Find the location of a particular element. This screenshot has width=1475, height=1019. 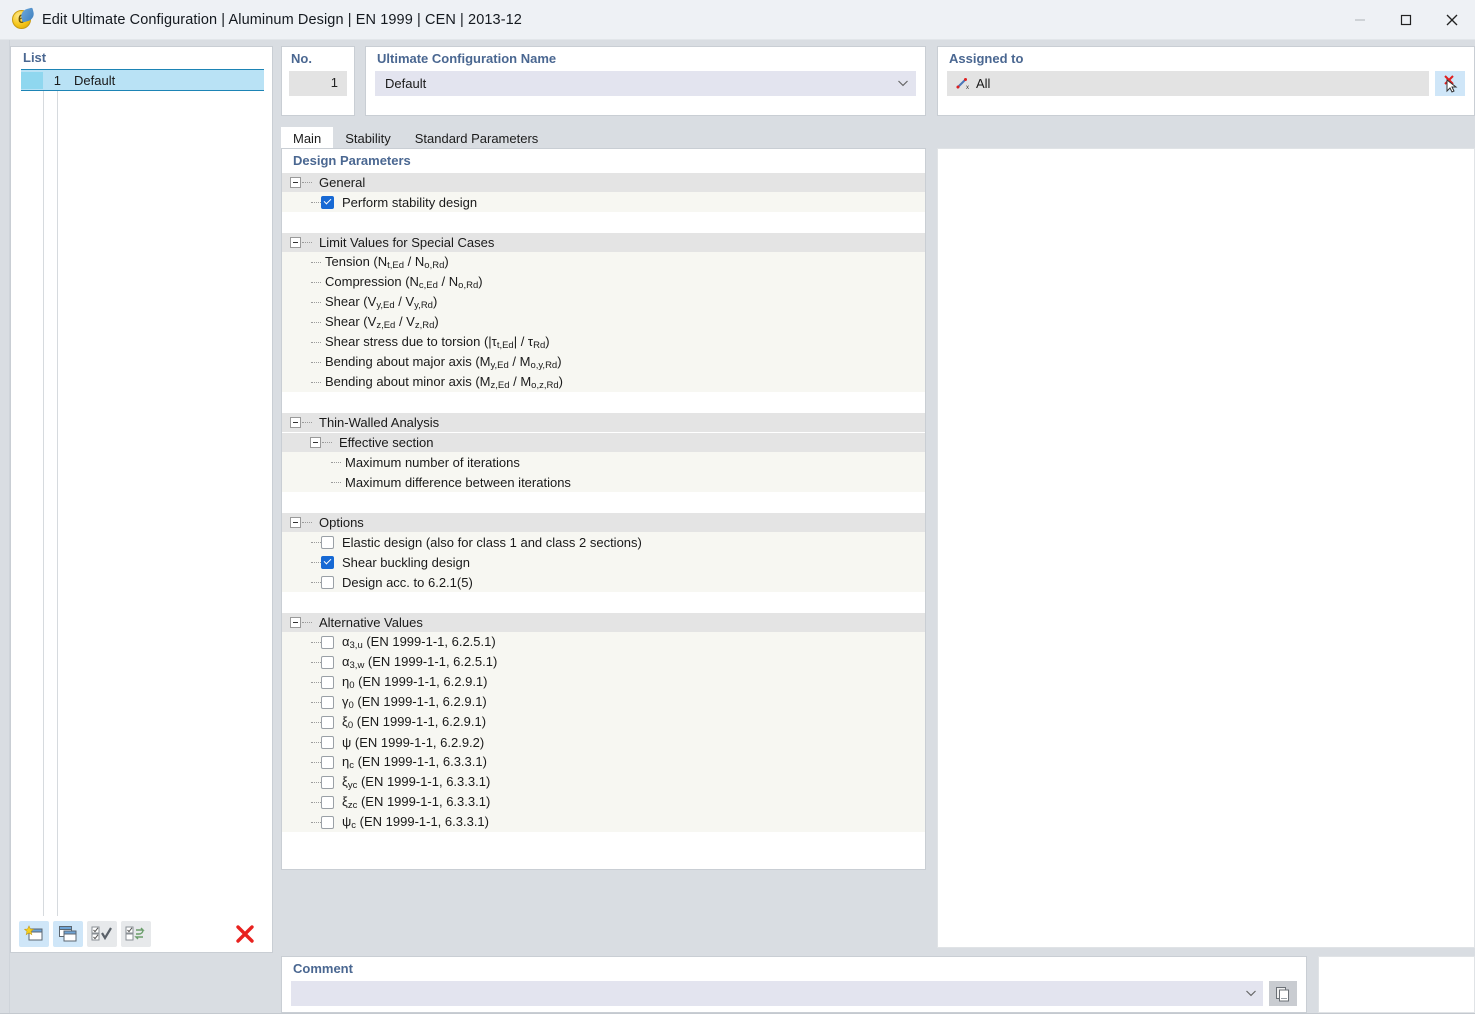

checkbox-row: ψc (EN 1999-1-1, 6.3.3.1) is located at coordinates (603, 822).